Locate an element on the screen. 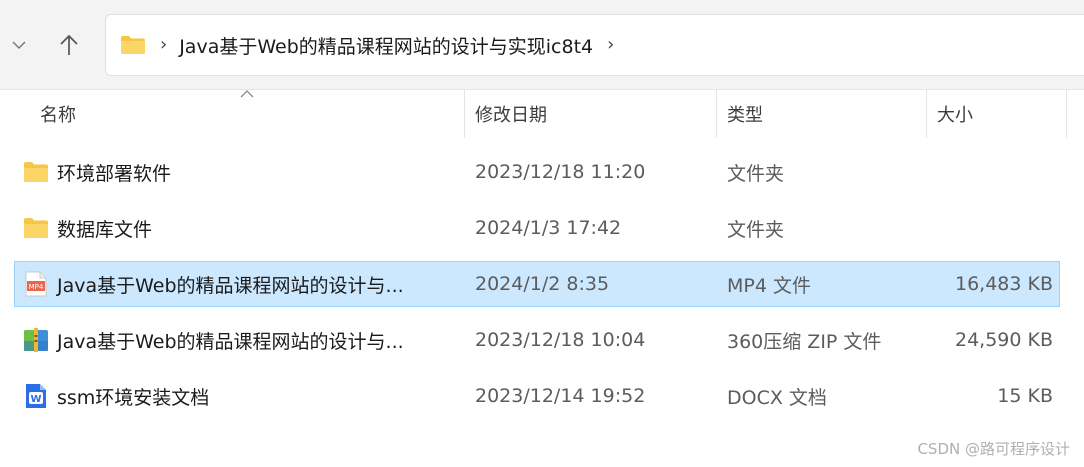  svg-text: W is located at coordinates (35, 399).